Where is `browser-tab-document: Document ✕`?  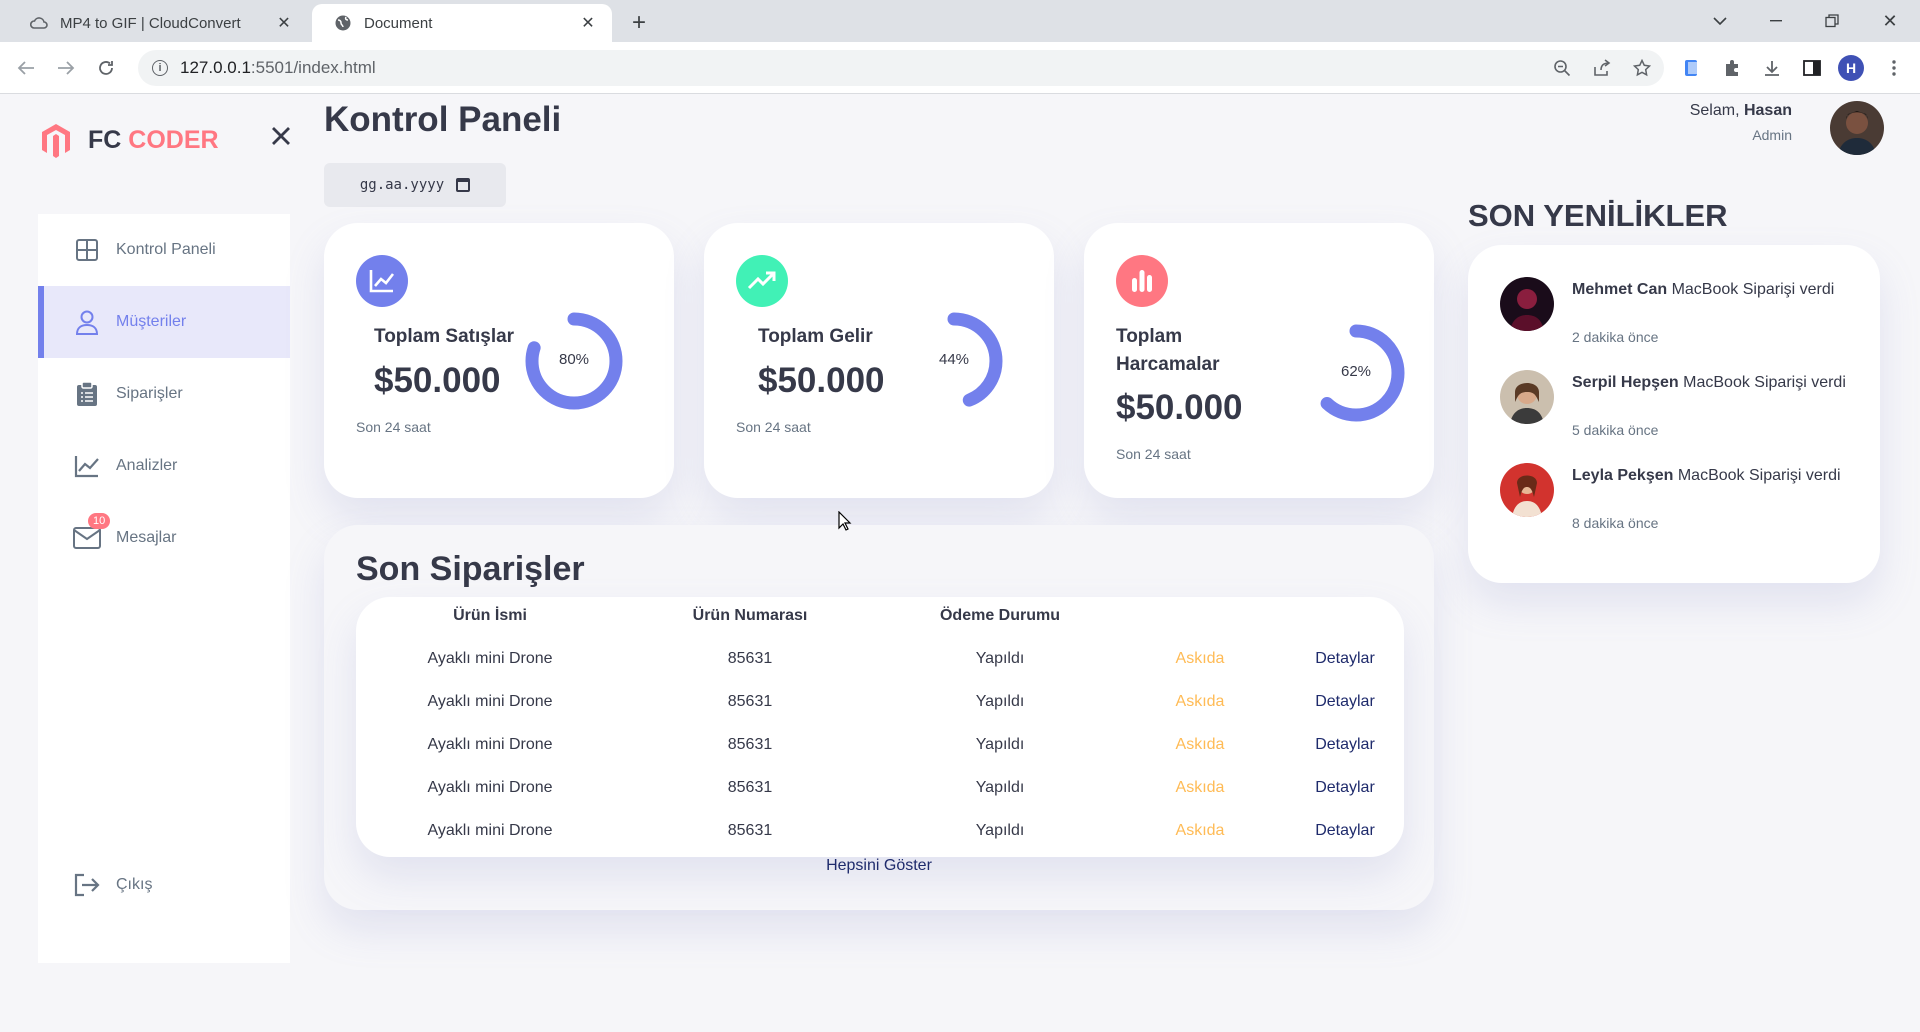 browser-tab-document: Document ✕ is located at coordinates (462, 23).